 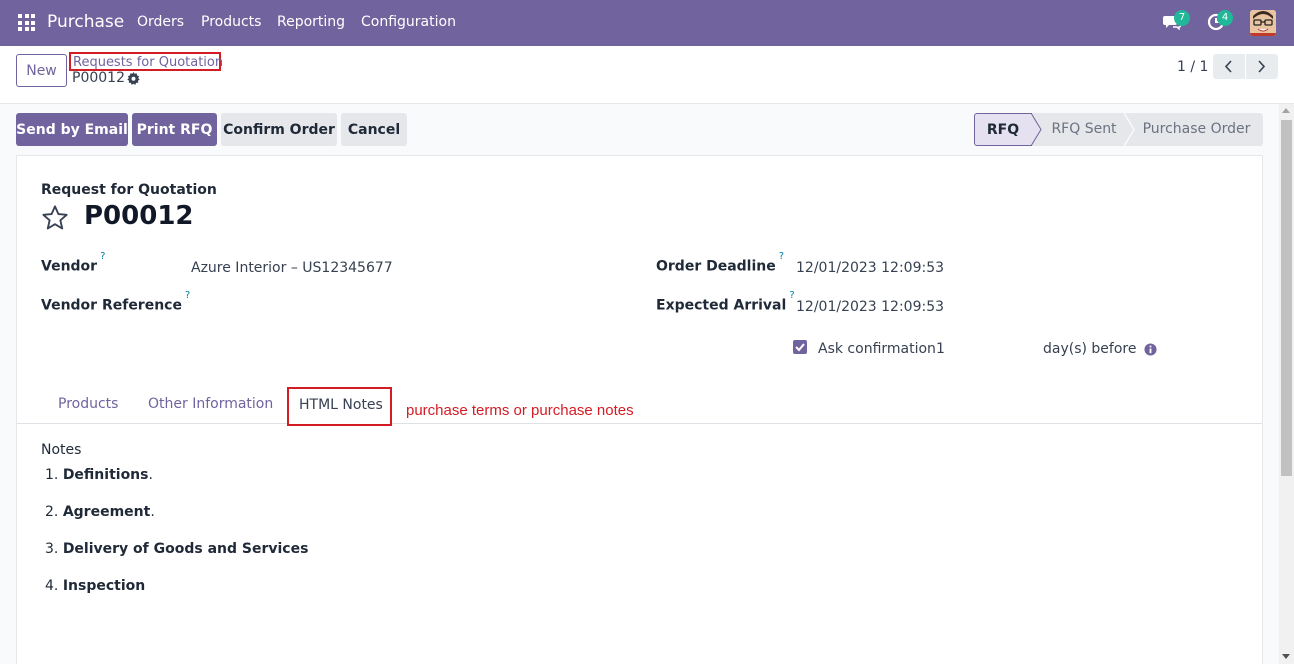 What do you see at coordinates (41, 70) in the screenshot?
I see `new-button: New` at bounding box center [41, 70].